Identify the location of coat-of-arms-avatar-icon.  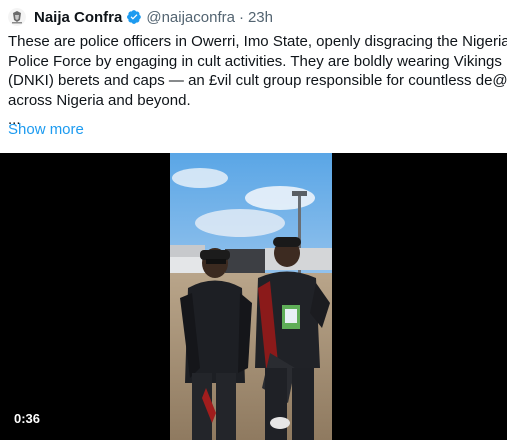
(17, 17).